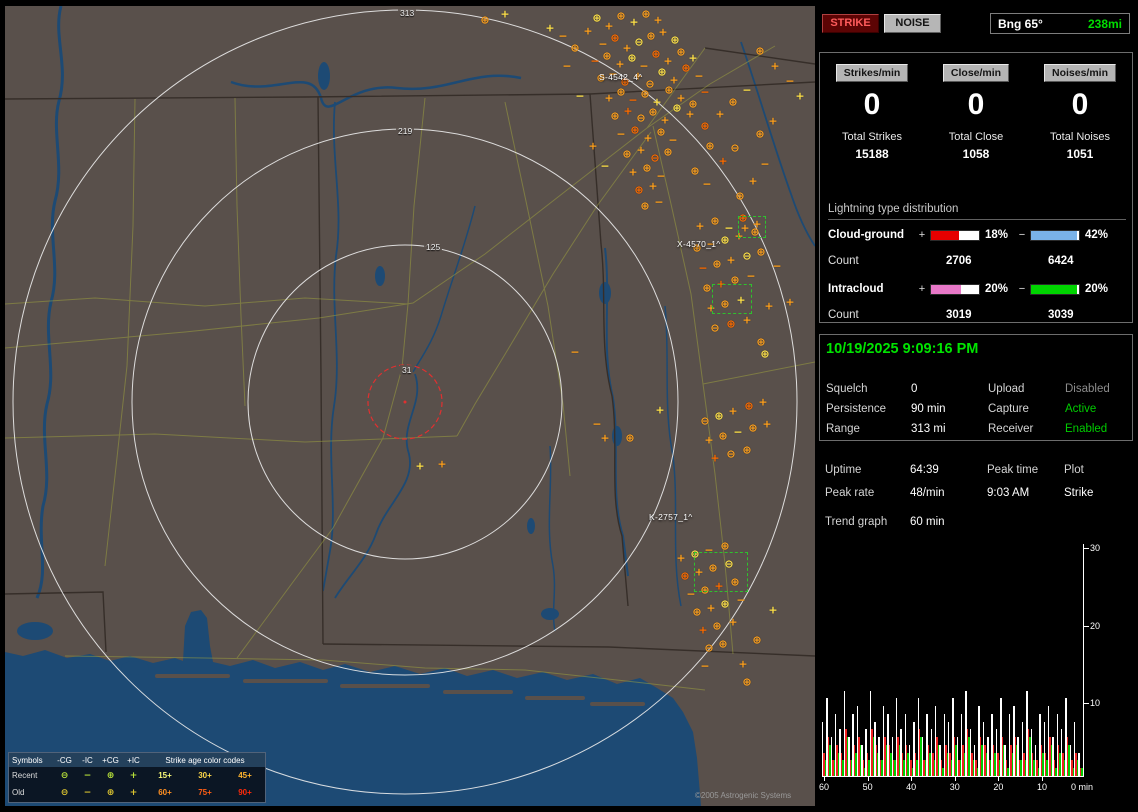 The image size is (1138, 812). What do you see at coordinates (954, 784) in the screenshot?
I see `trend-x-tick-label: 30` at bounding box center [954, 784].